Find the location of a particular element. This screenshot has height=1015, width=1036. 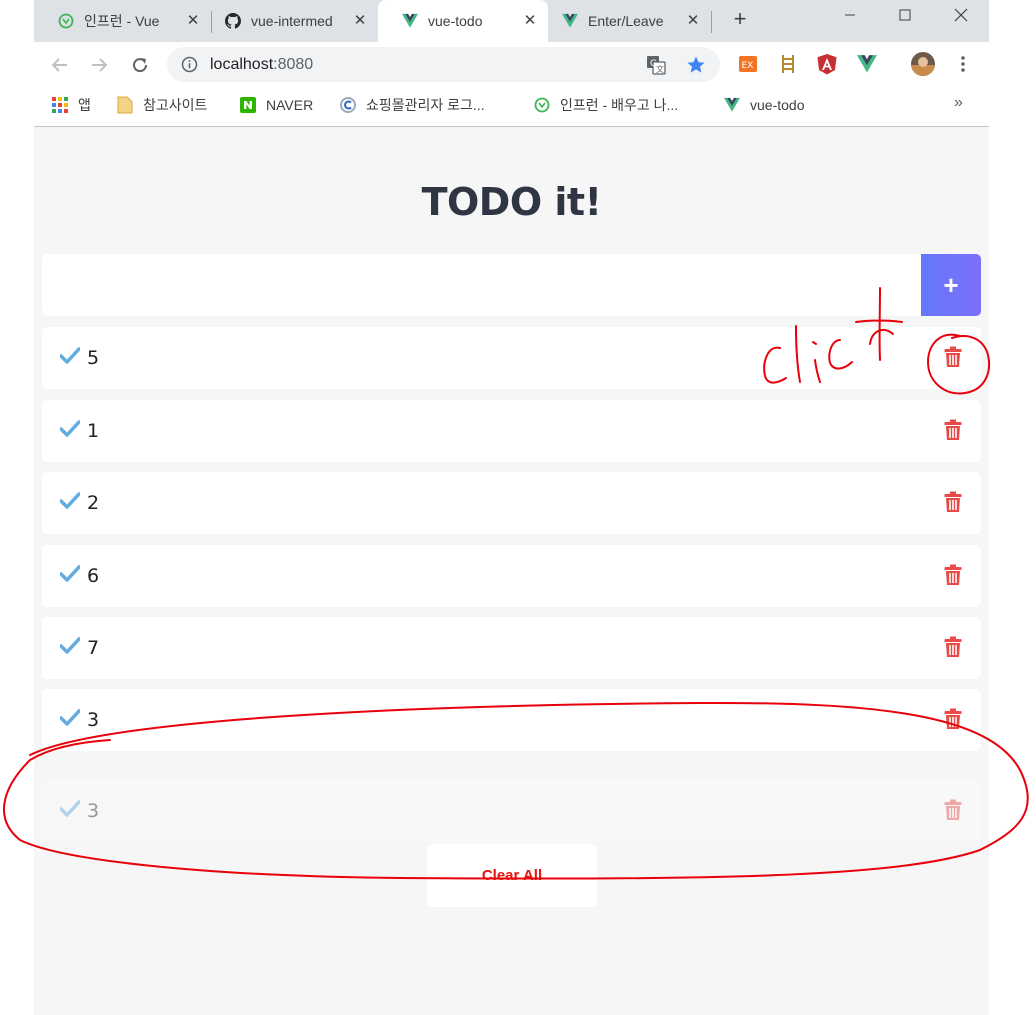

bookmark-naver: NAVER is located at coordinates (276, 105).